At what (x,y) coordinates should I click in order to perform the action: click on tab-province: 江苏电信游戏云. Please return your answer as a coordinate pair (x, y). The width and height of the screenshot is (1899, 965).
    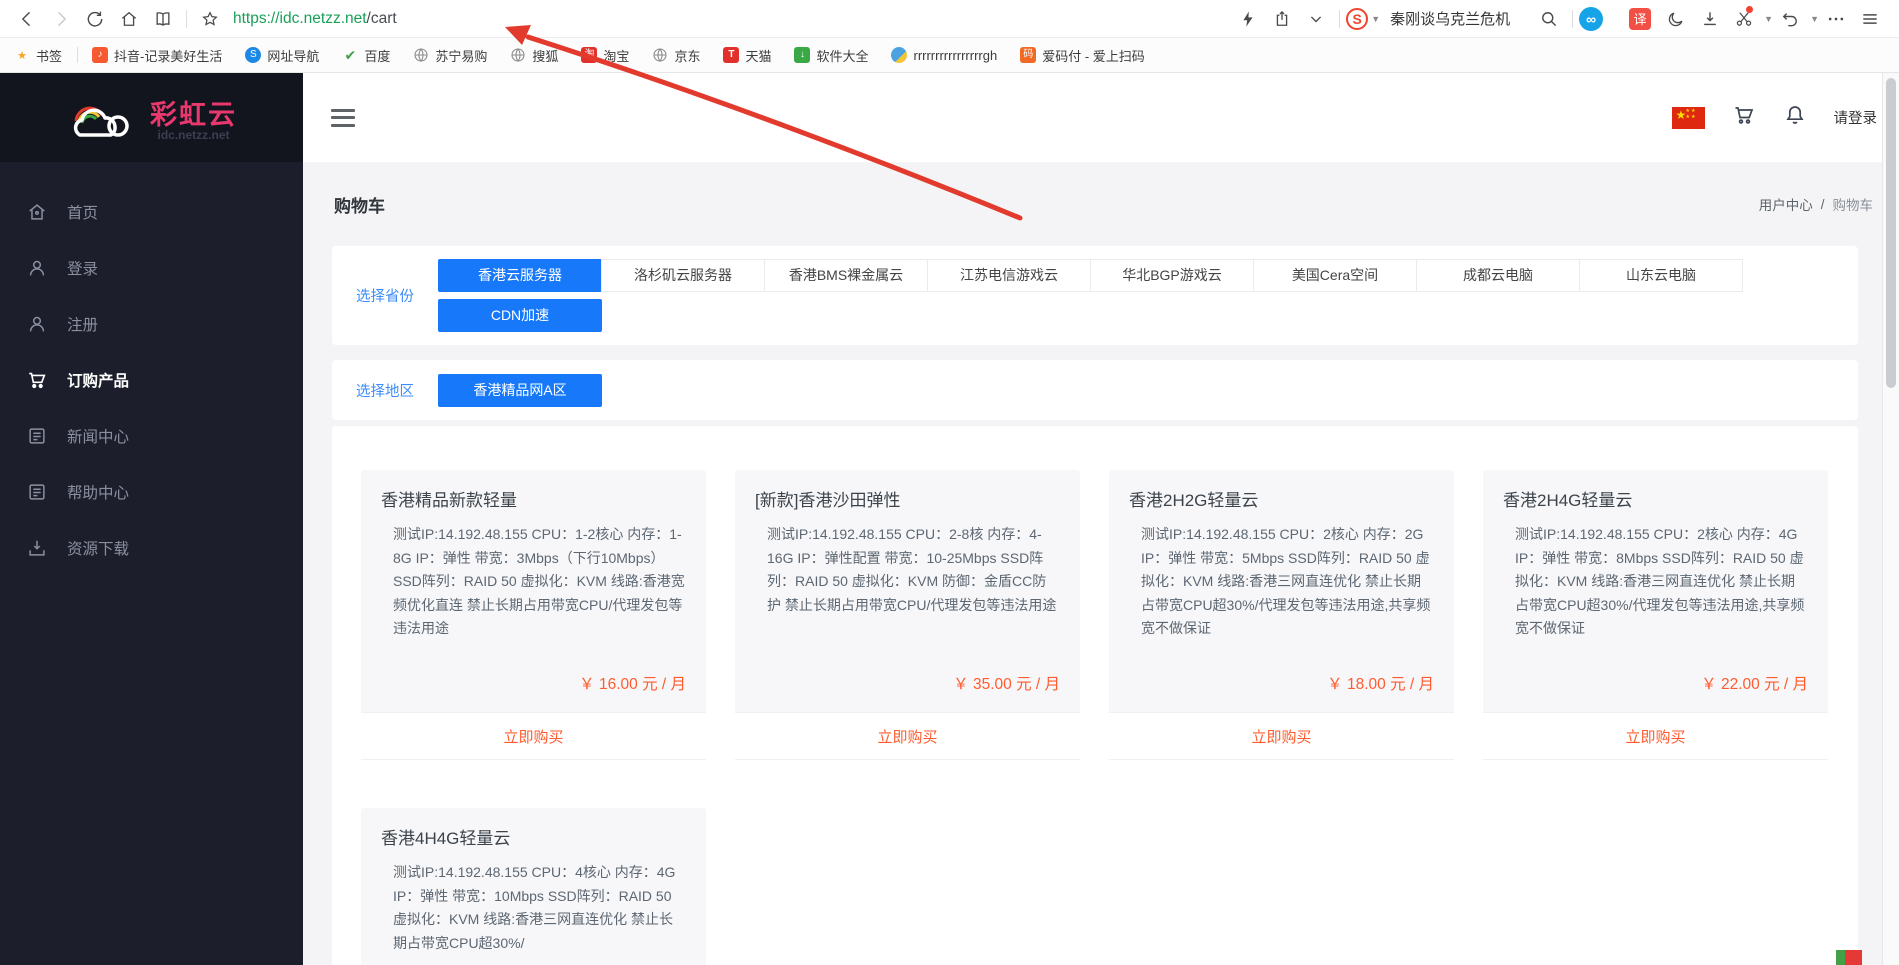
    Looking at the image, I should click on (1009, 275).